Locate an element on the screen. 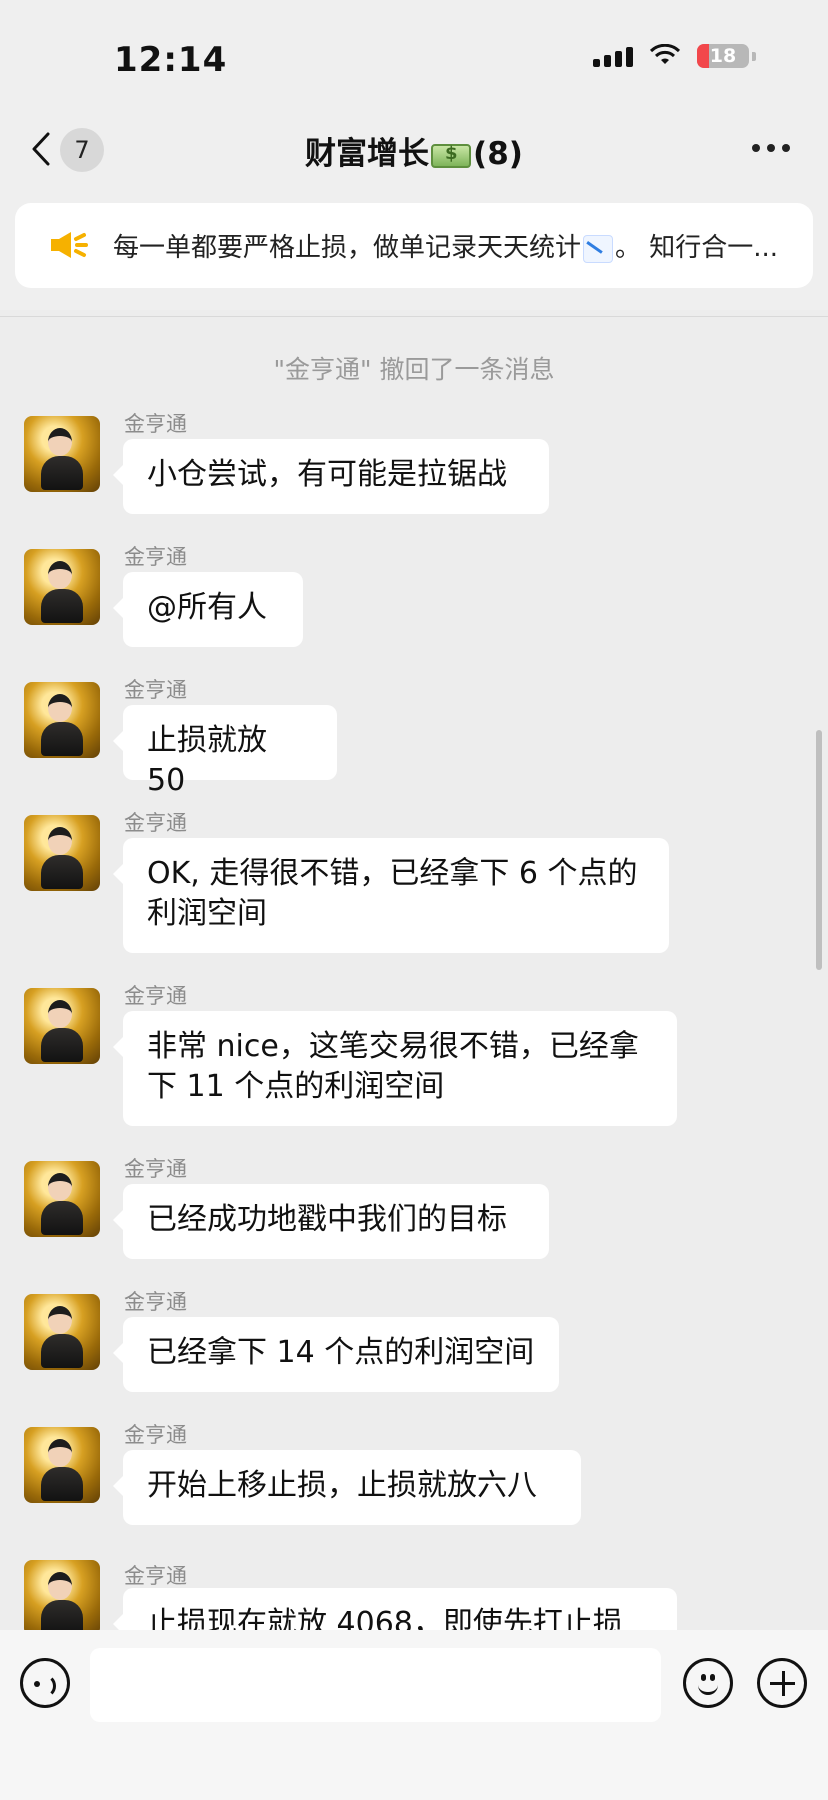 Image resolution: width=828 pixels, height=1800 pixels. plus-horizontal is located at coordinates (782, 1683).